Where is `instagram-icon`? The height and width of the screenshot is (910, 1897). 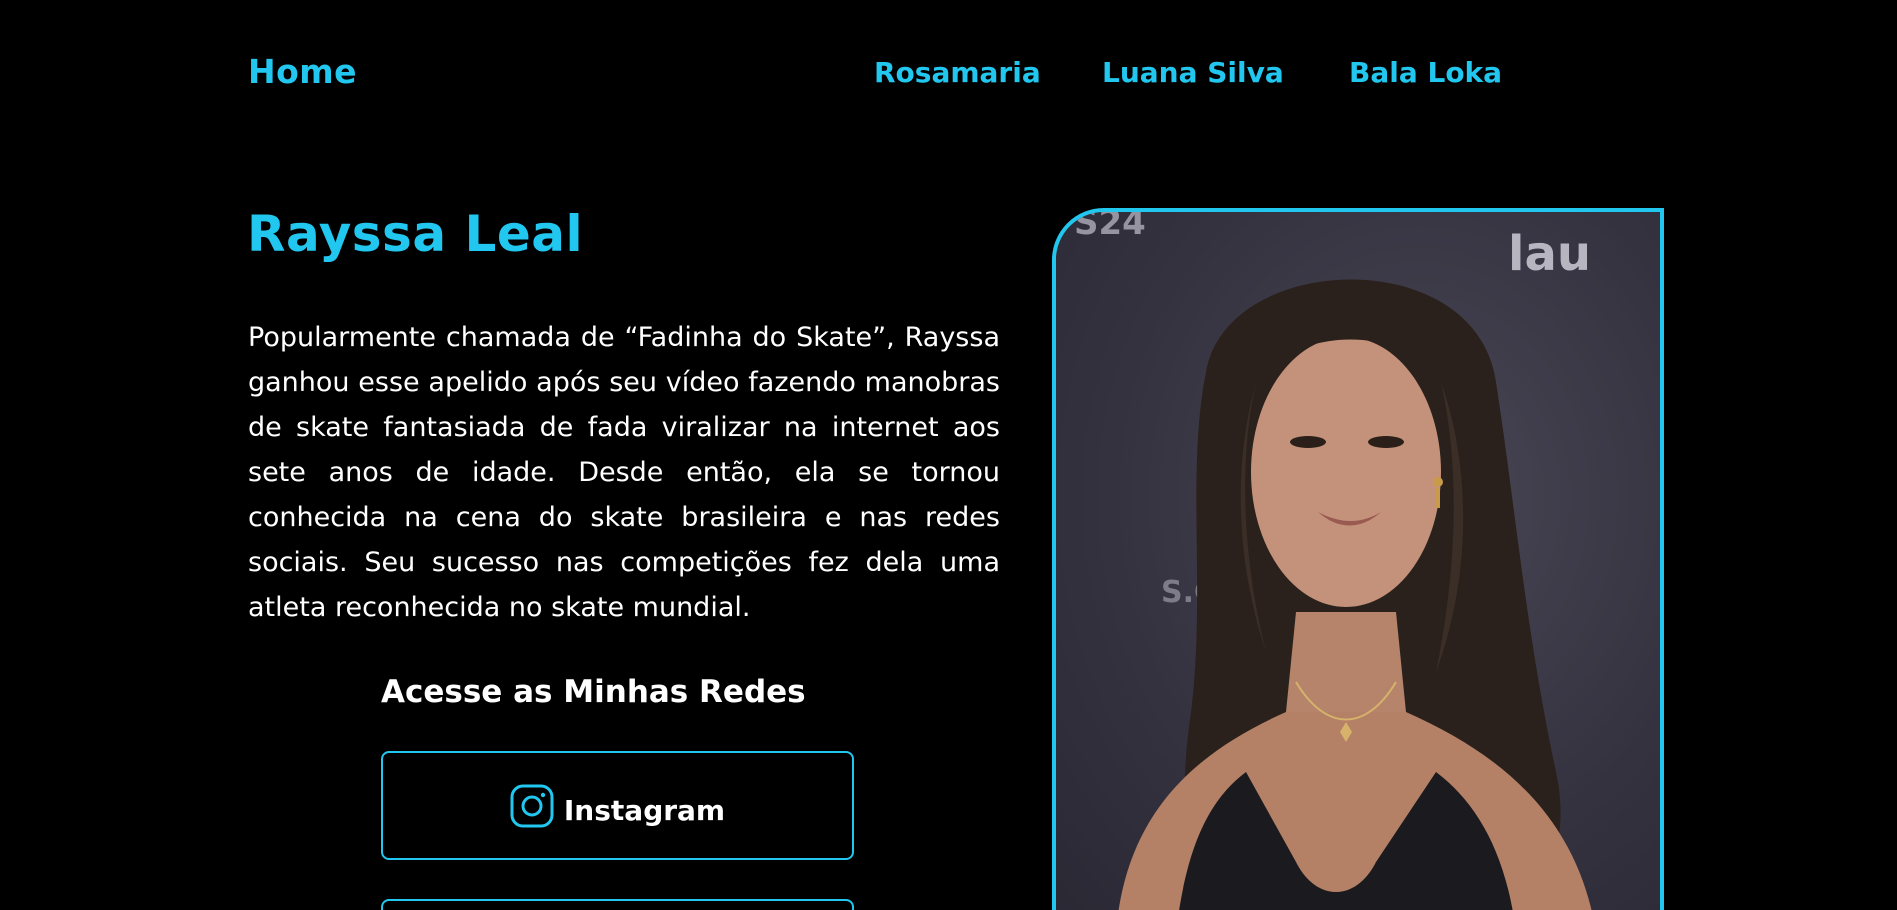
instagram-icon is located at coordinates (532, 806).